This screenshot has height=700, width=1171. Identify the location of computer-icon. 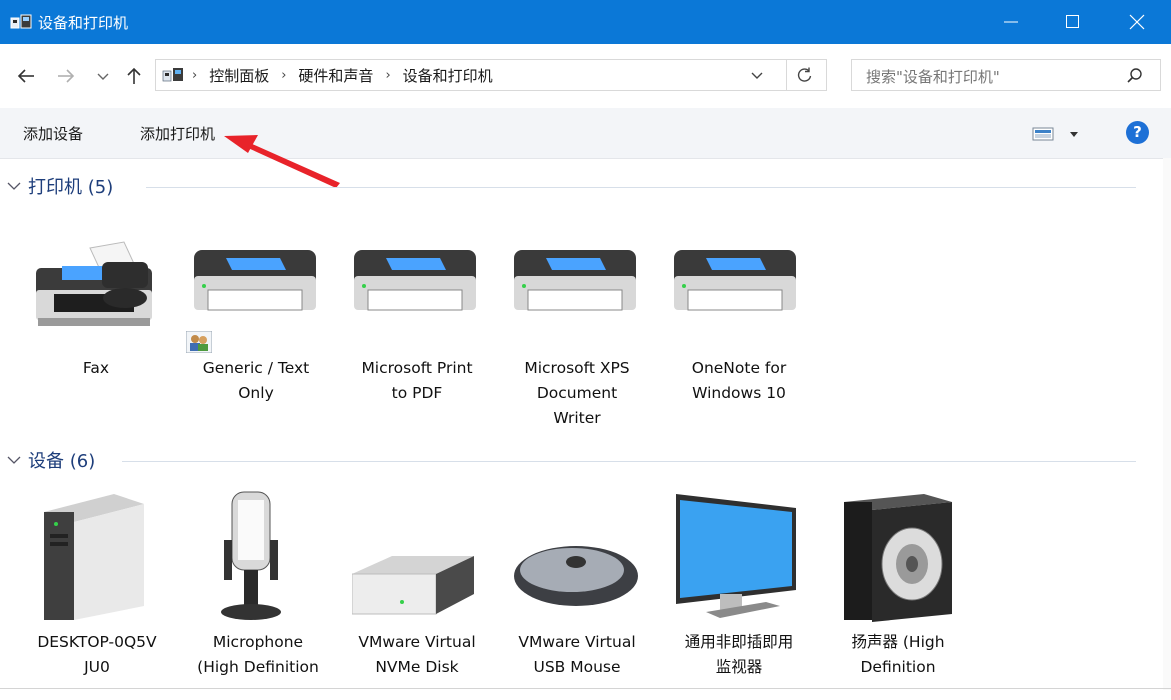
(94, 561).